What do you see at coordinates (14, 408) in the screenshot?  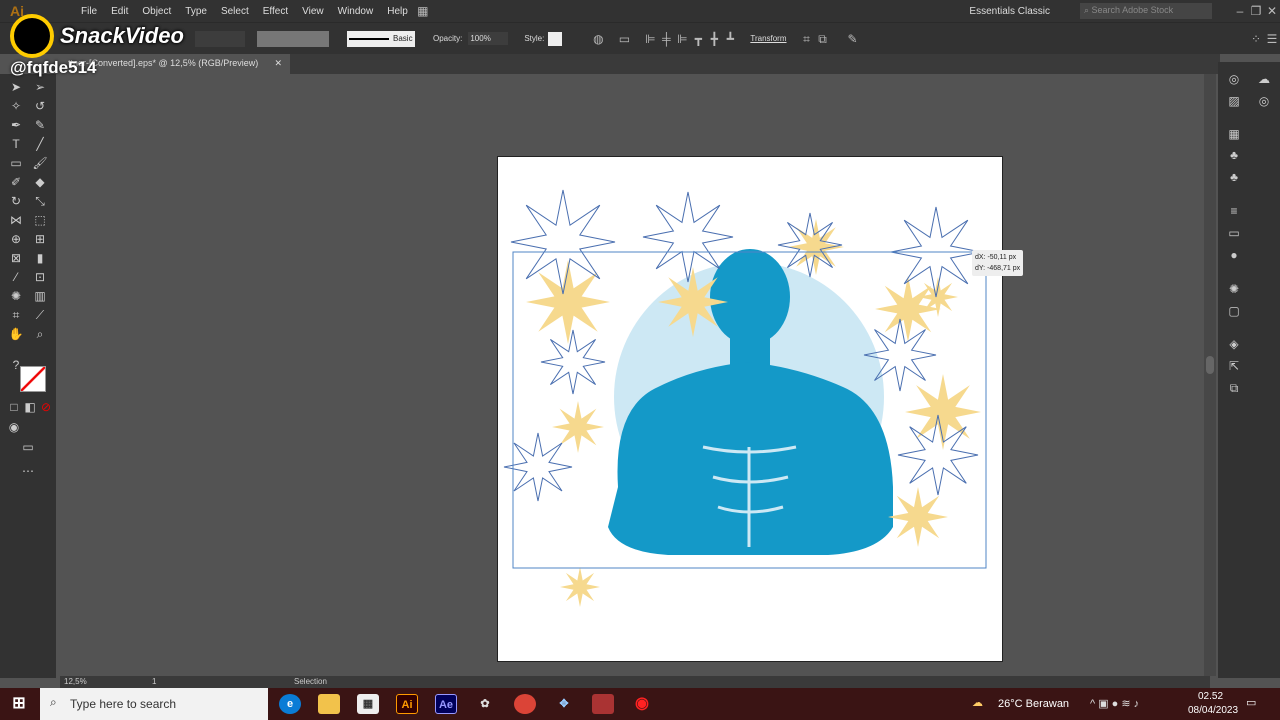 I see `color-mode-icon: □` at bounding box center [14, 408].